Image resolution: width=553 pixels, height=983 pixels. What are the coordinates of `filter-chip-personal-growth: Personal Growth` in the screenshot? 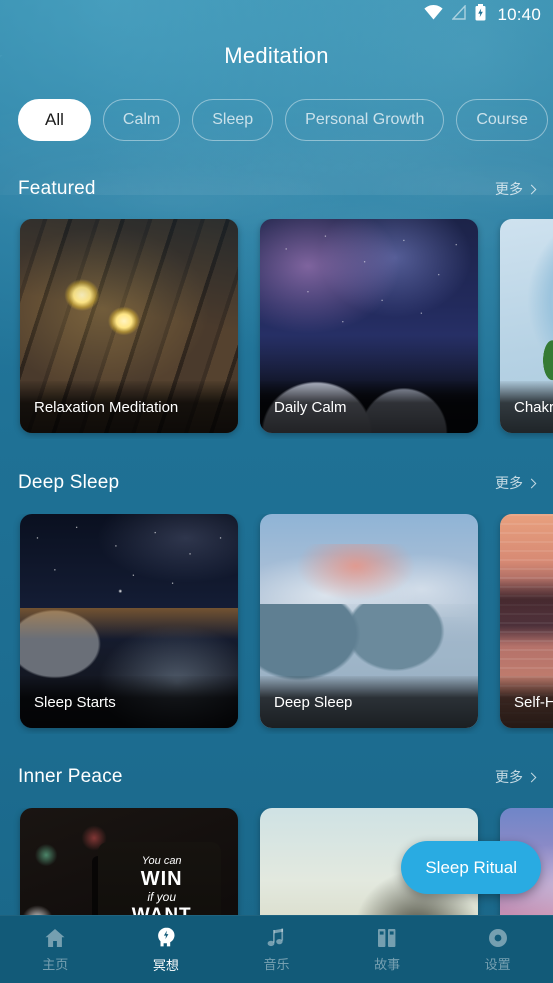 It's located at (365, 120).